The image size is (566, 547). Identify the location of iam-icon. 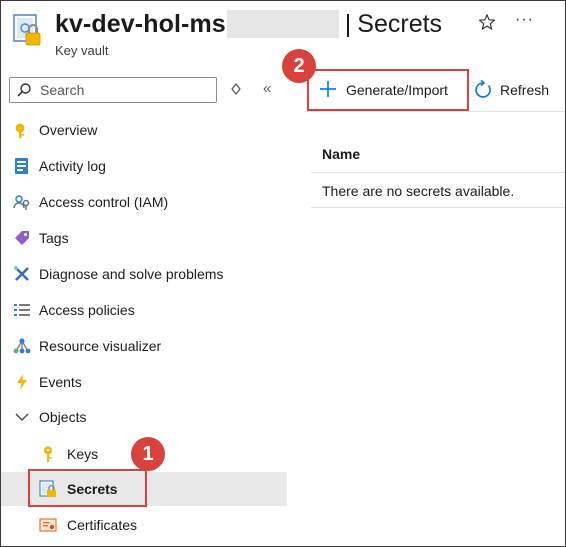
(21, 202).